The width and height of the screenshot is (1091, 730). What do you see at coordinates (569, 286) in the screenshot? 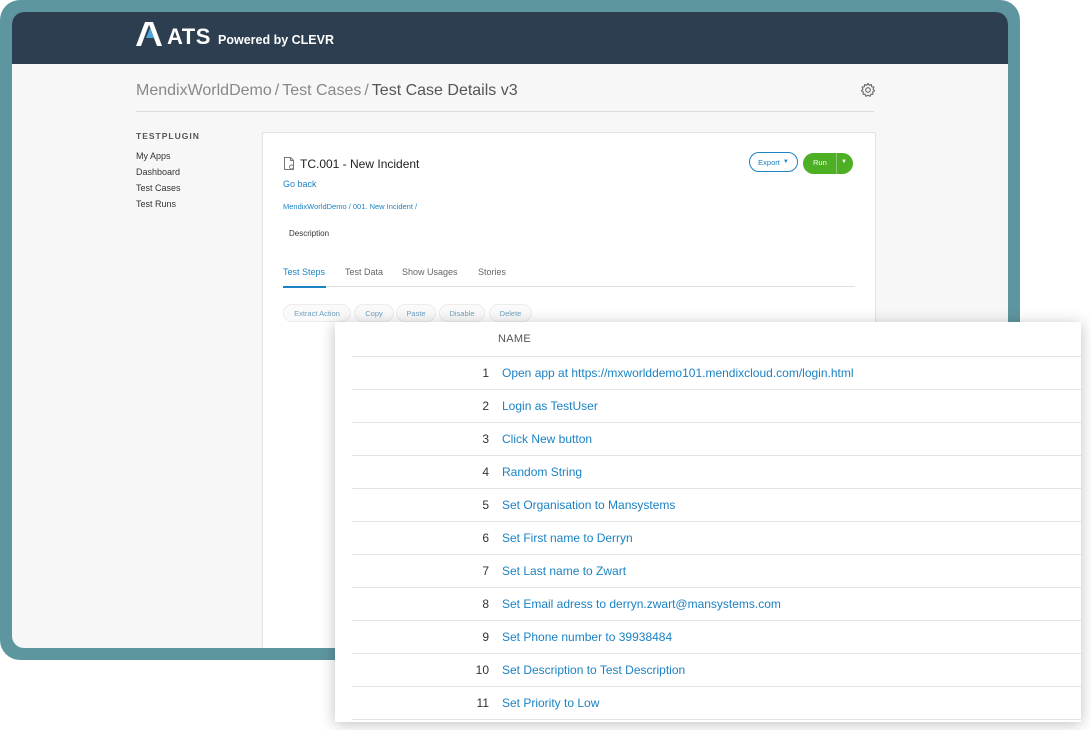
I see `tabs-divider` at bounding box center [569, 286].